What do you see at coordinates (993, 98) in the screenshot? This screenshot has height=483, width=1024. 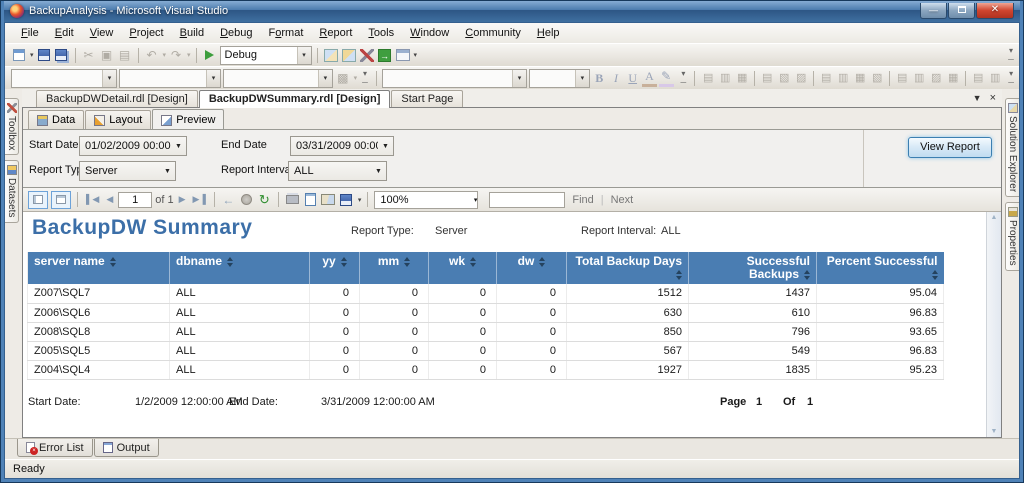 I see `close-document-icon: ×` at bounding box center [993, 98].